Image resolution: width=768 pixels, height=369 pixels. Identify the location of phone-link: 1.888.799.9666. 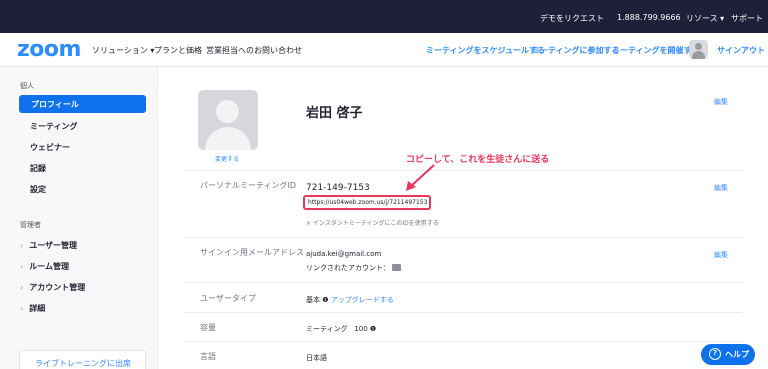
(649, 17).